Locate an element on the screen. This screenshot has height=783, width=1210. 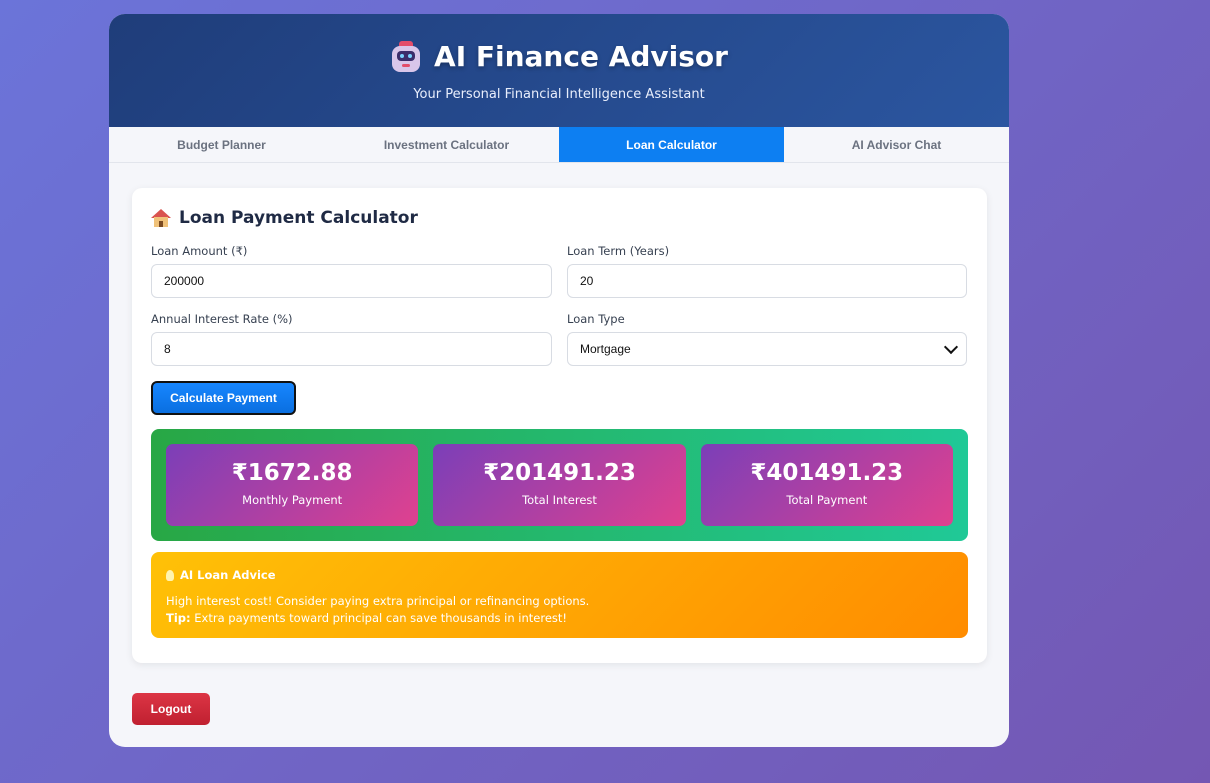
advice-title-text: AI Loan Advice is located at coordinates (228, 575).